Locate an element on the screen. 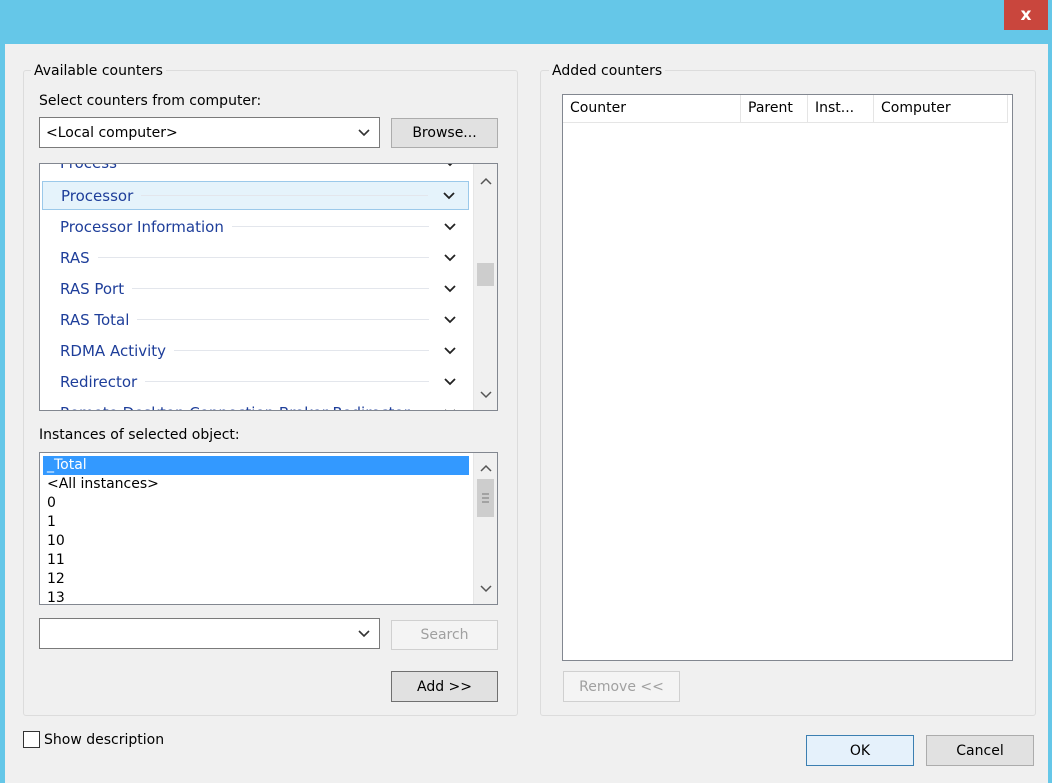 Image resolution: width=1052 pixels, height=783 pixels. show-description-label: Show description is located at coordinates (104, 740).